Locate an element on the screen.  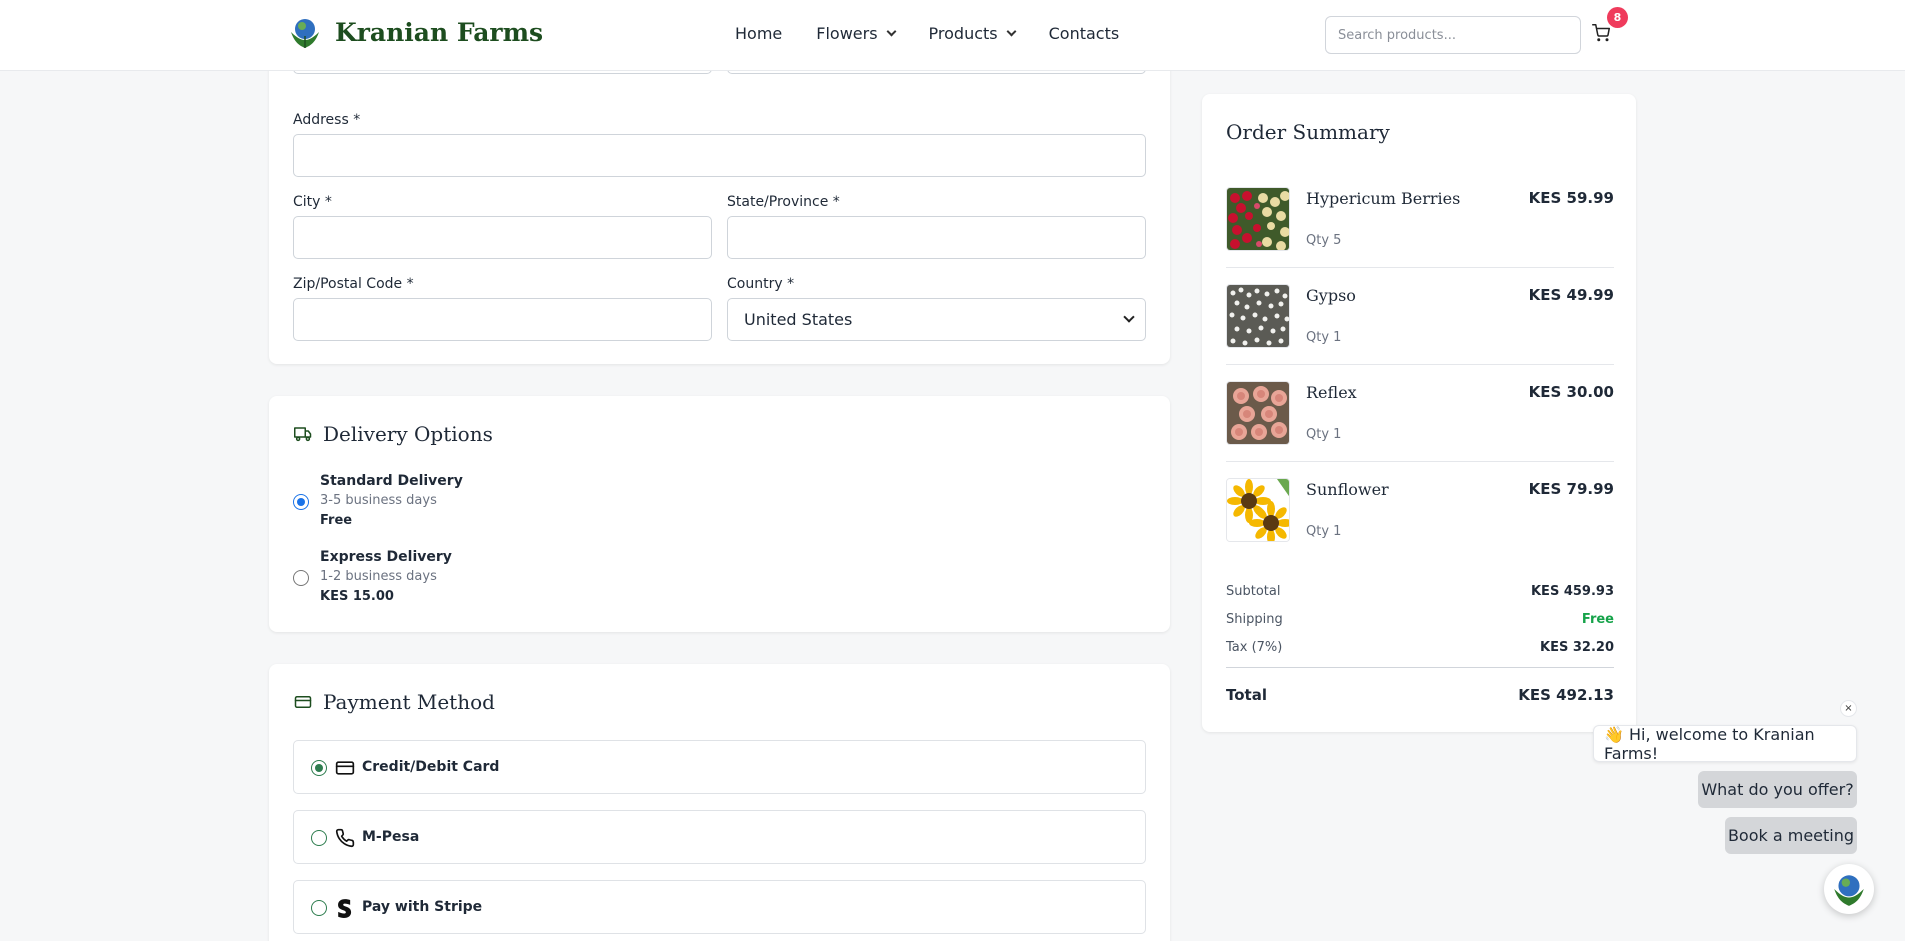
book-meeting-button: Book a meeting is located at coordinates (1791, 835).